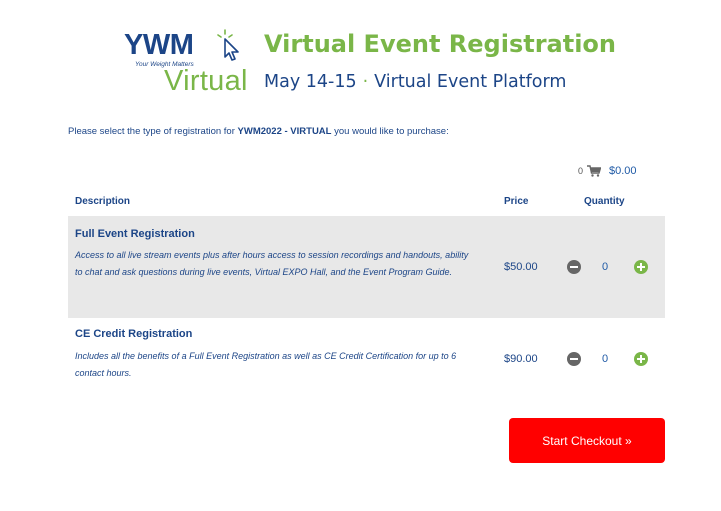  What do you see at coordinates (521, 359) in the screenshot?
I see `item-price: $90.00` at bounding box center [521, 359].